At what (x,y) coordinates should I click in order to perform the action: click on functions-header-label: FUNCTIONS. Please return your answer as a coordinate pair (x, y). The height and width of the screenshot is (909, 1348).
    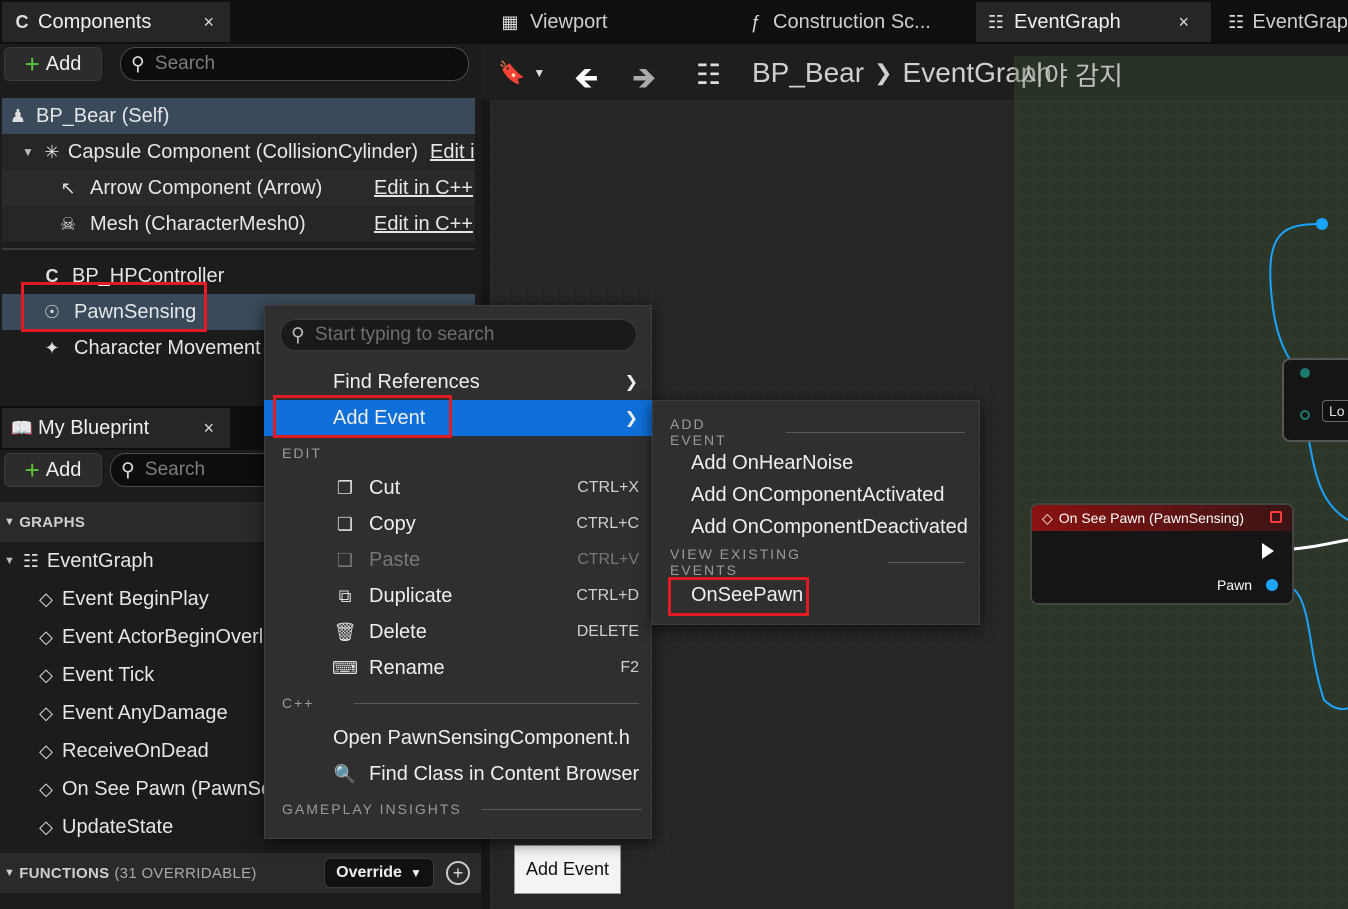
    Looking at the image, I should click on (64, 873).